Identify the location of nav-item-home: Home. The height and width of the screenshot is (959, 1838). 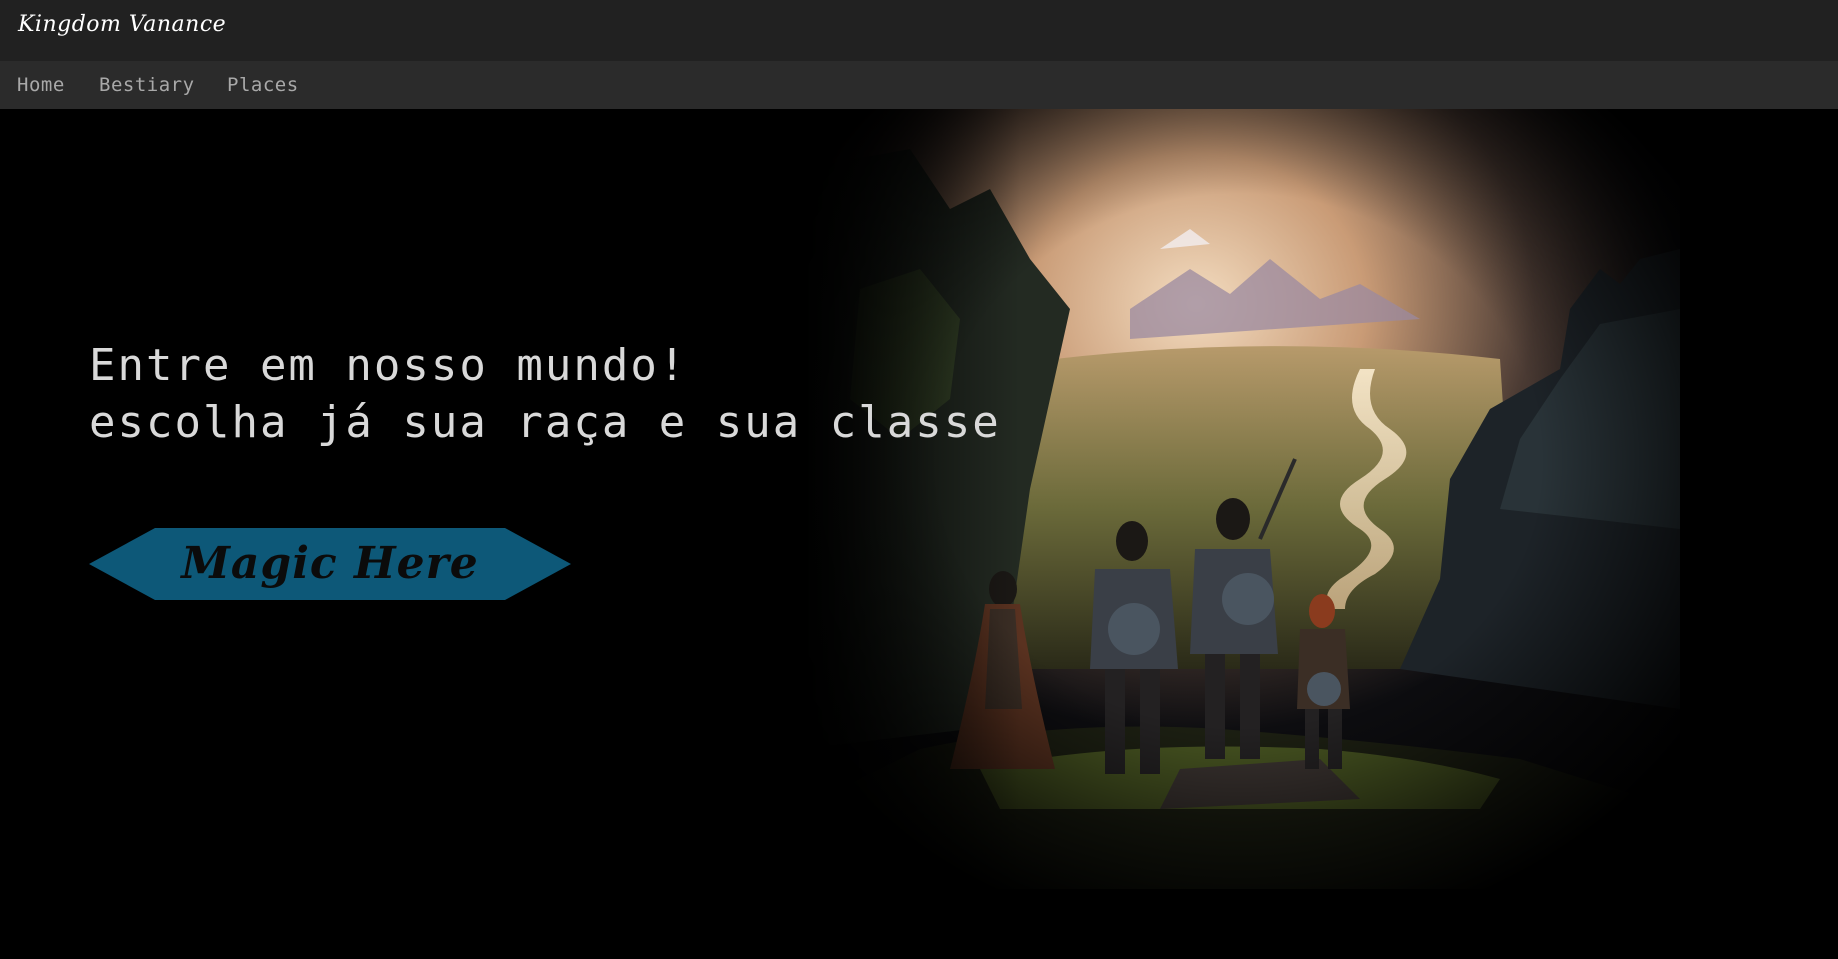
(41, 85).